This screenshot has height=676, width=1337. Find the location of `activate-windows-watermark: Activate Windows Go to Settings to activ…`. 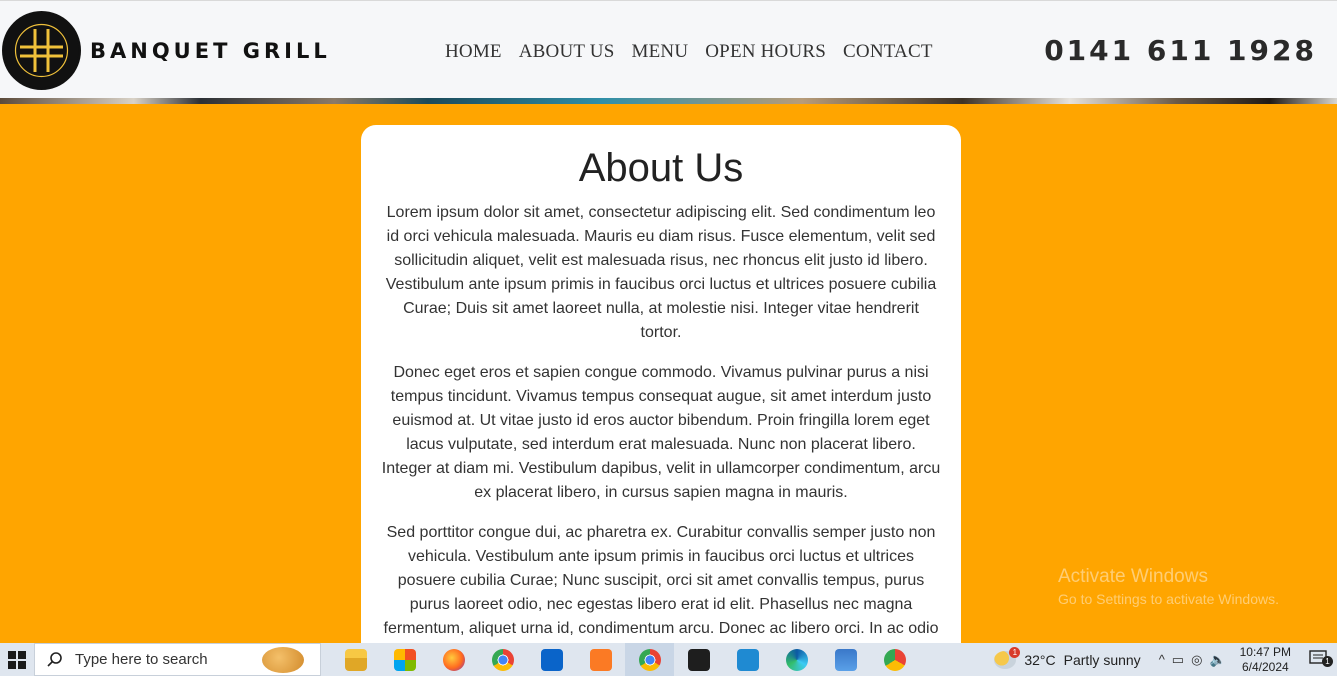

activate-windows-watermark: Activate Windows Go to Settings to activ… is located at coordinates (1168, 586).